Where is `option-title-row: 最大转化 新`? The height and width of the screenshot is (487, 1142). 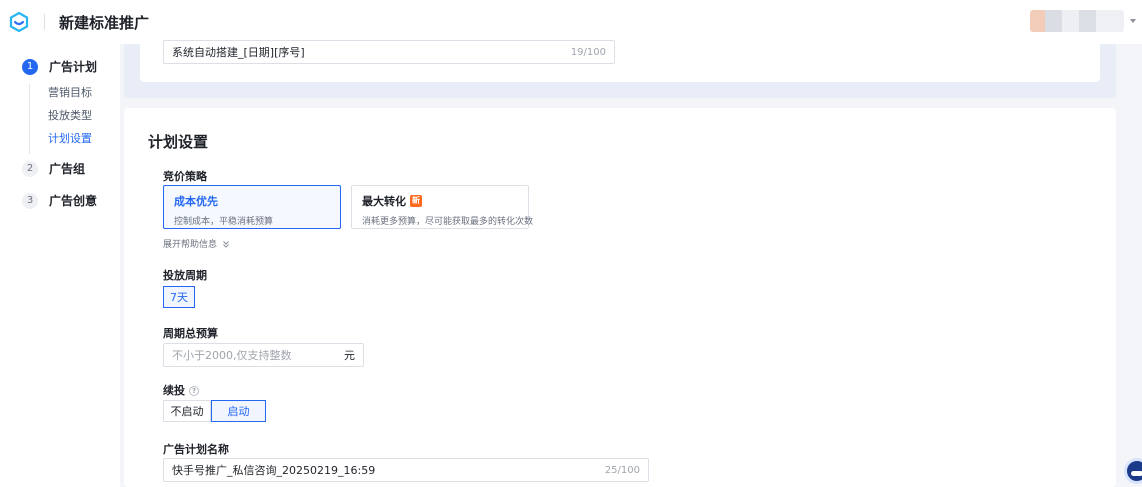
option-title-row: 最大转化 新 is located at coordinates (440, 201).